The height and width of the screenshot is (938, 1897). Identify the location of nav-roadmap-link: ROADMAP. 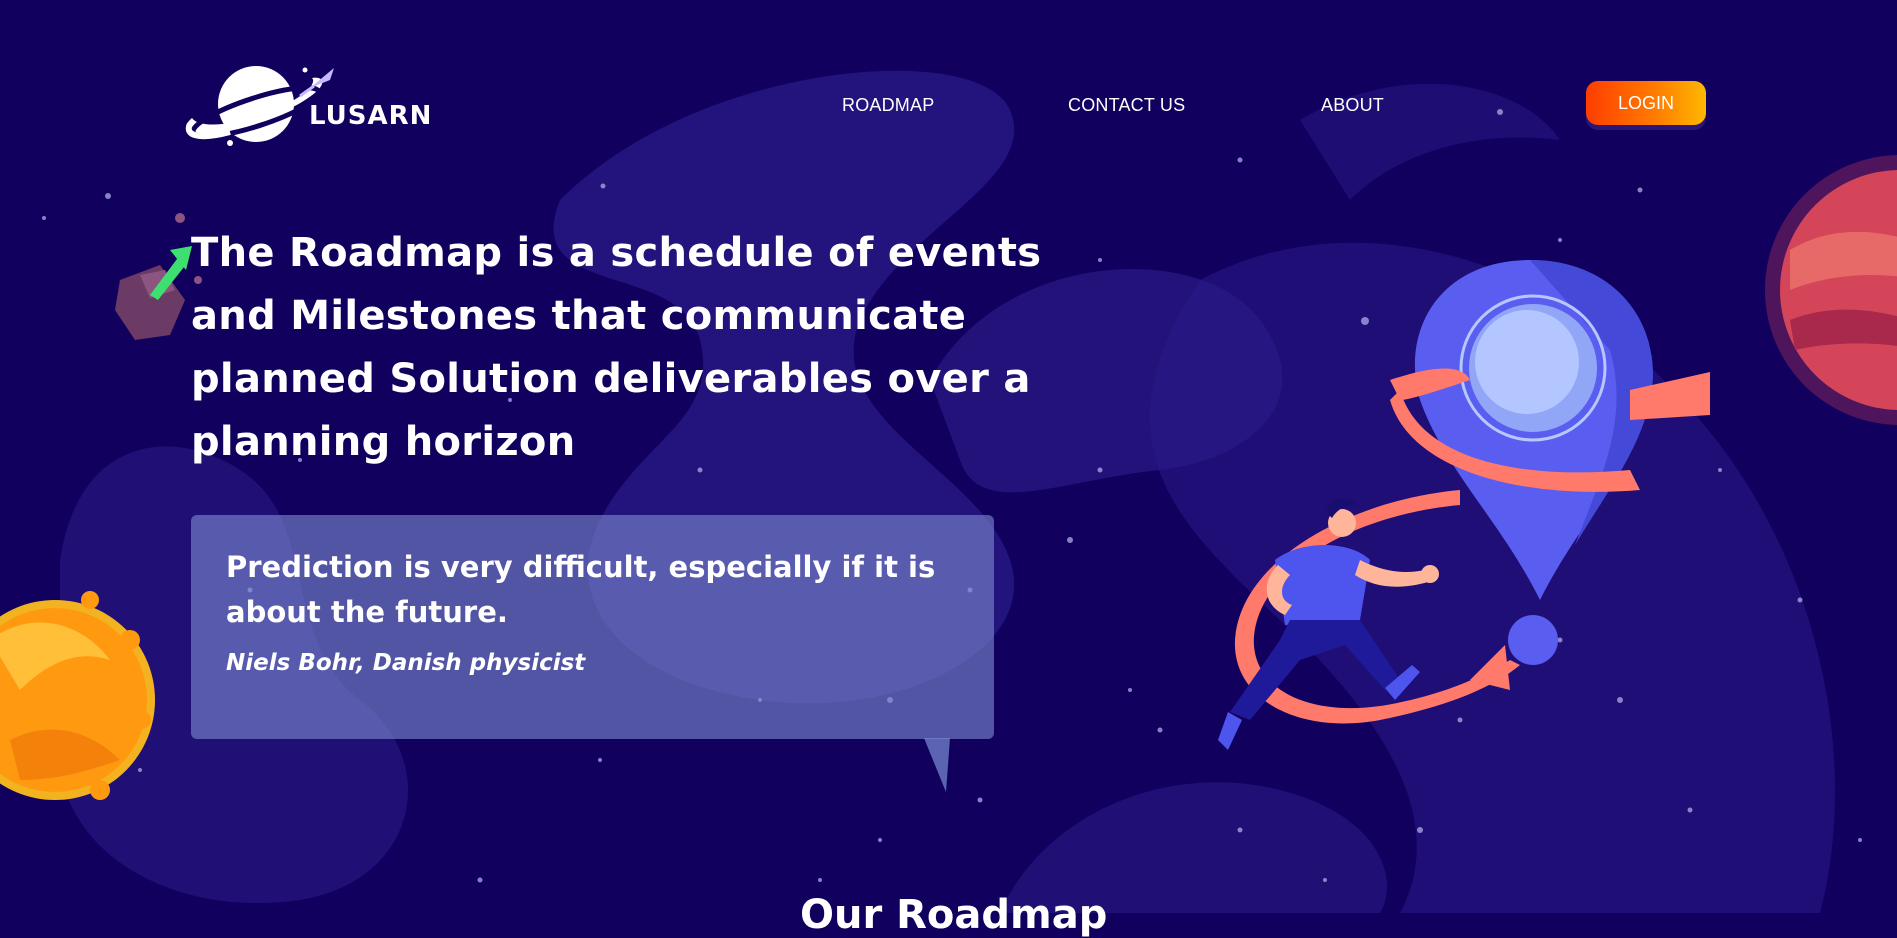
(888, 105).